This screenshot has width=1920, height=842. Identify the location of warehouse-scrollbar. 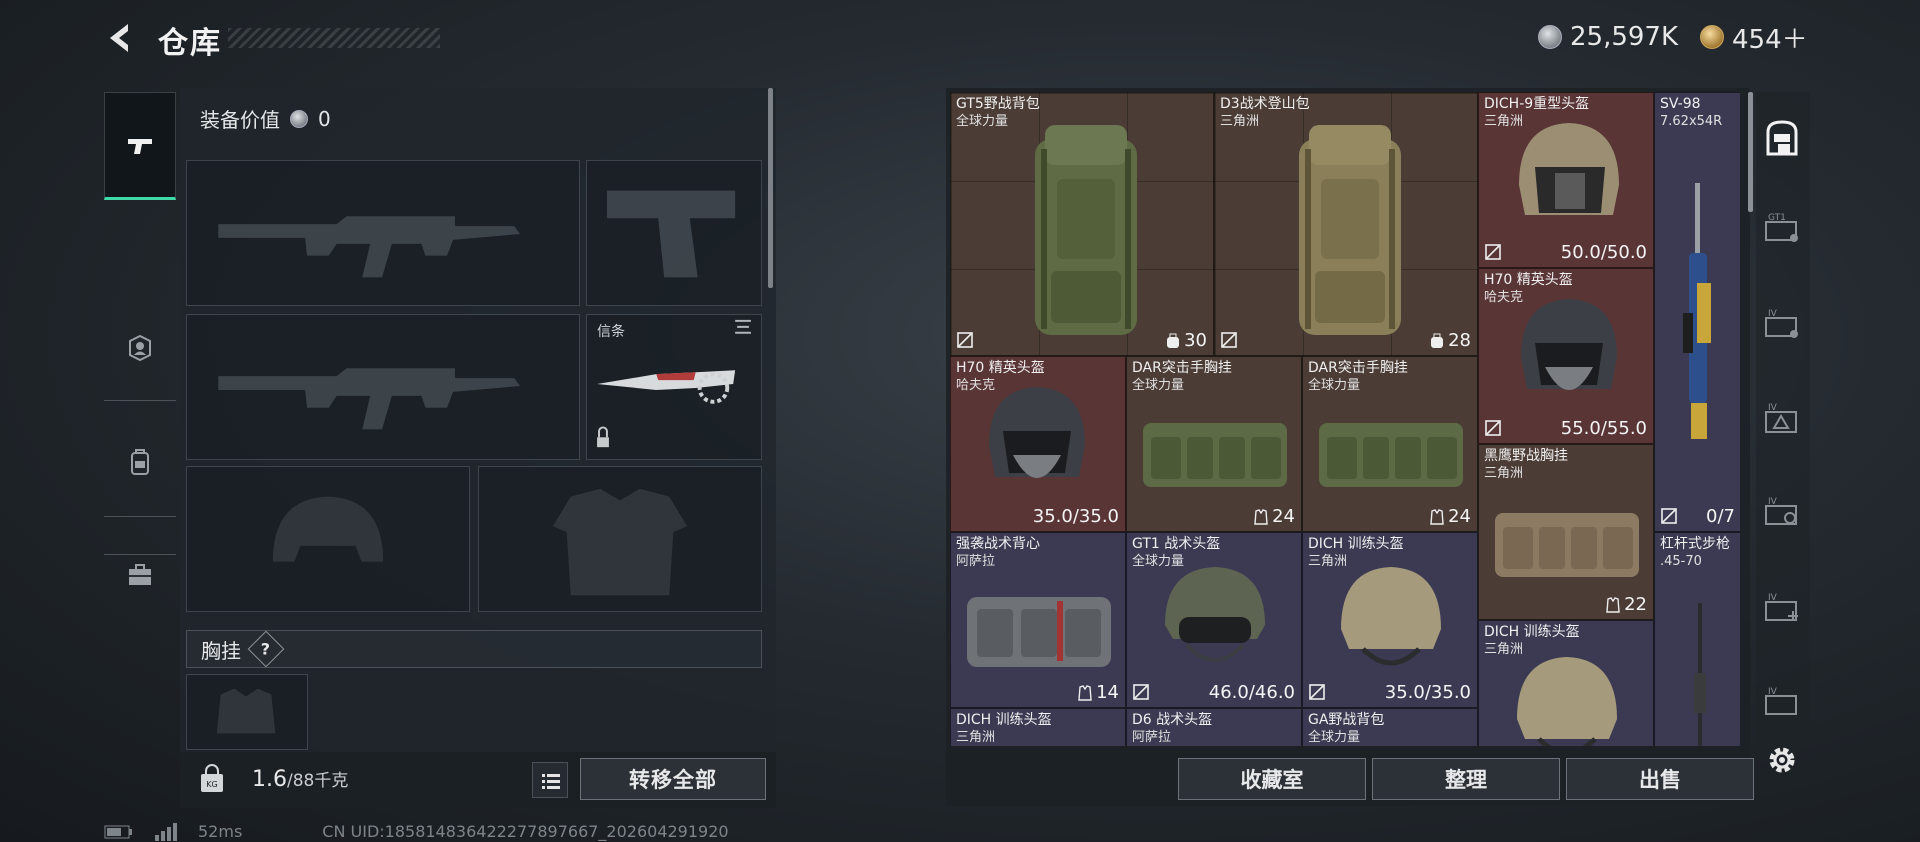
(1750, 152).